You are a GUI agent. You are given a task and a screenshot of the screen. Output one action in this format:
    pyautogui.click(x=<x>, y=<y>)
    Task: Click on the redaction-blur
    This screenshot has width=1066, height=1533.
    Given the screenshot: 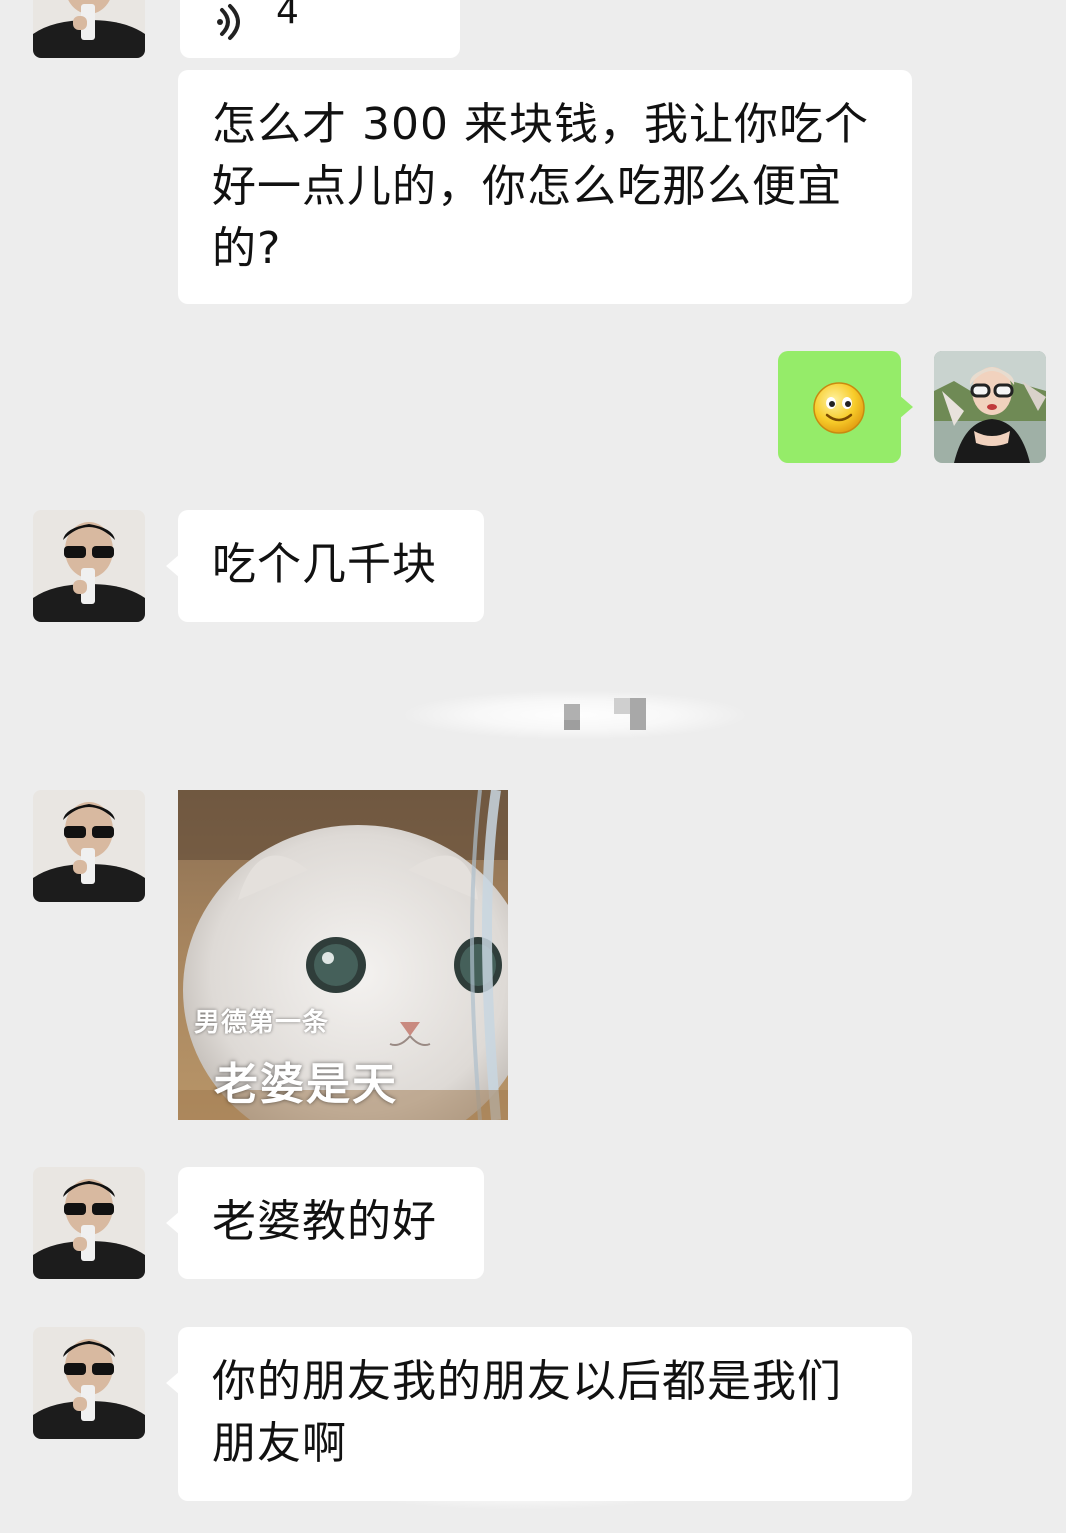 What is the action you would take?
    pyautogui.click(x=520, y=1490)
    